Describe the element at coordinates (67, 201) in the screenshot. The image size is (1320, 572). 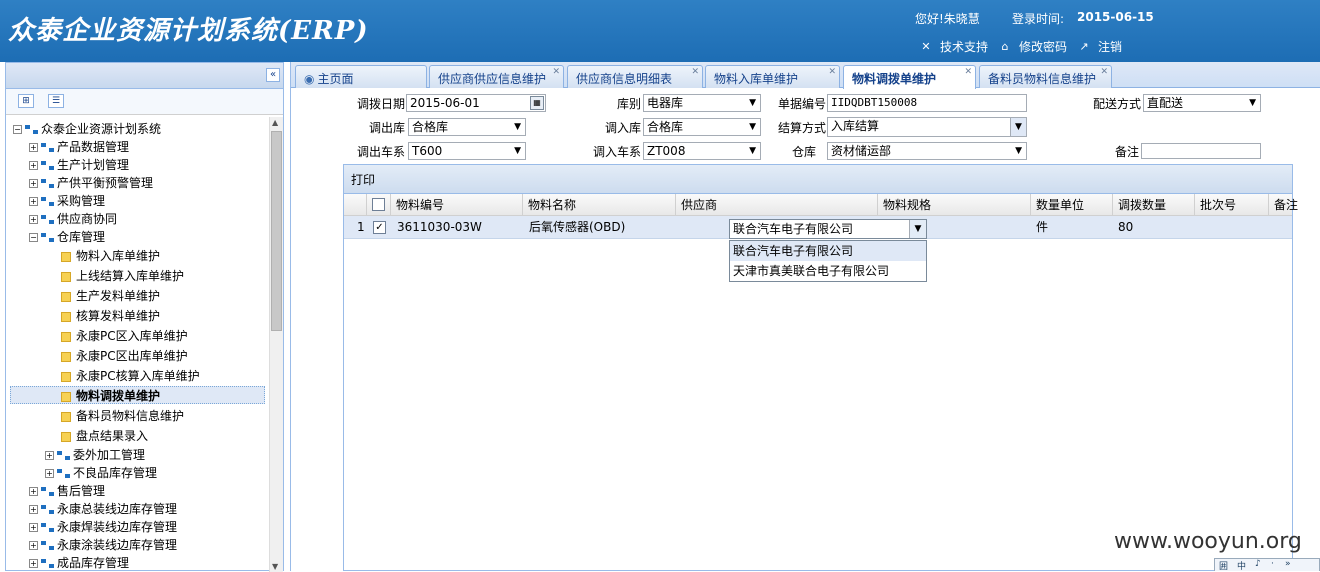
I see `tree-node-purchasing: + 采购管理` at that location.